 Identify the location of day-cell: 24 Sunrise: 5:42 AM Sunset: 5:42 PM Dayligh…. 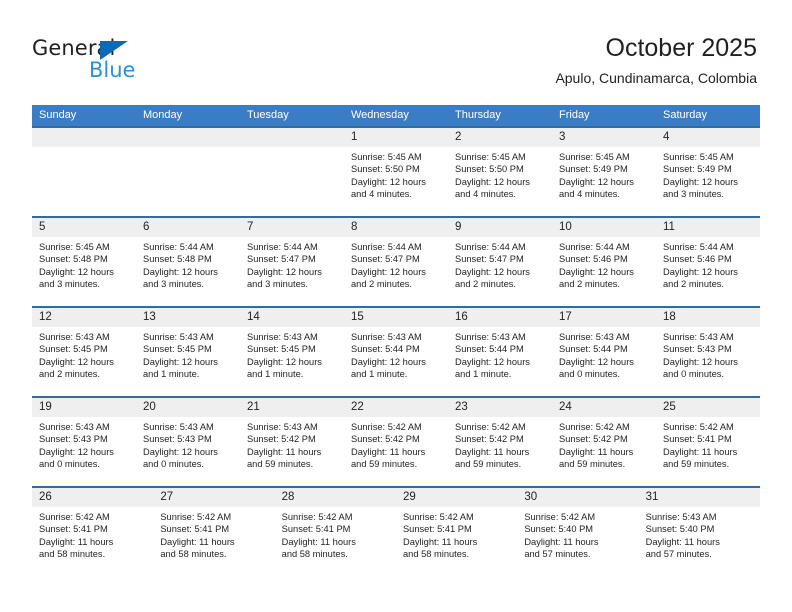
(604, 441).